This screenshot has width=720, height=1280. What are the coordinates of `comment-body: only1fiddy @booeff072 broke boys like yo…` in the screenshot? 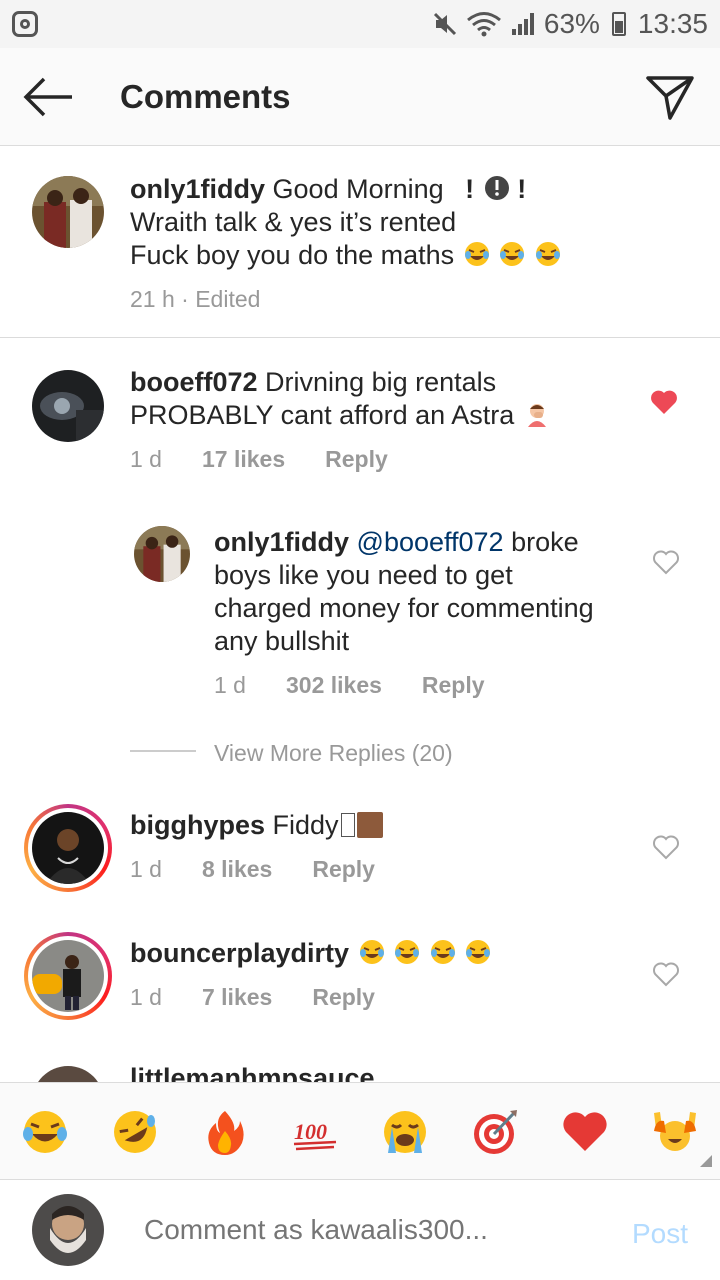 It's located at (424, 592).